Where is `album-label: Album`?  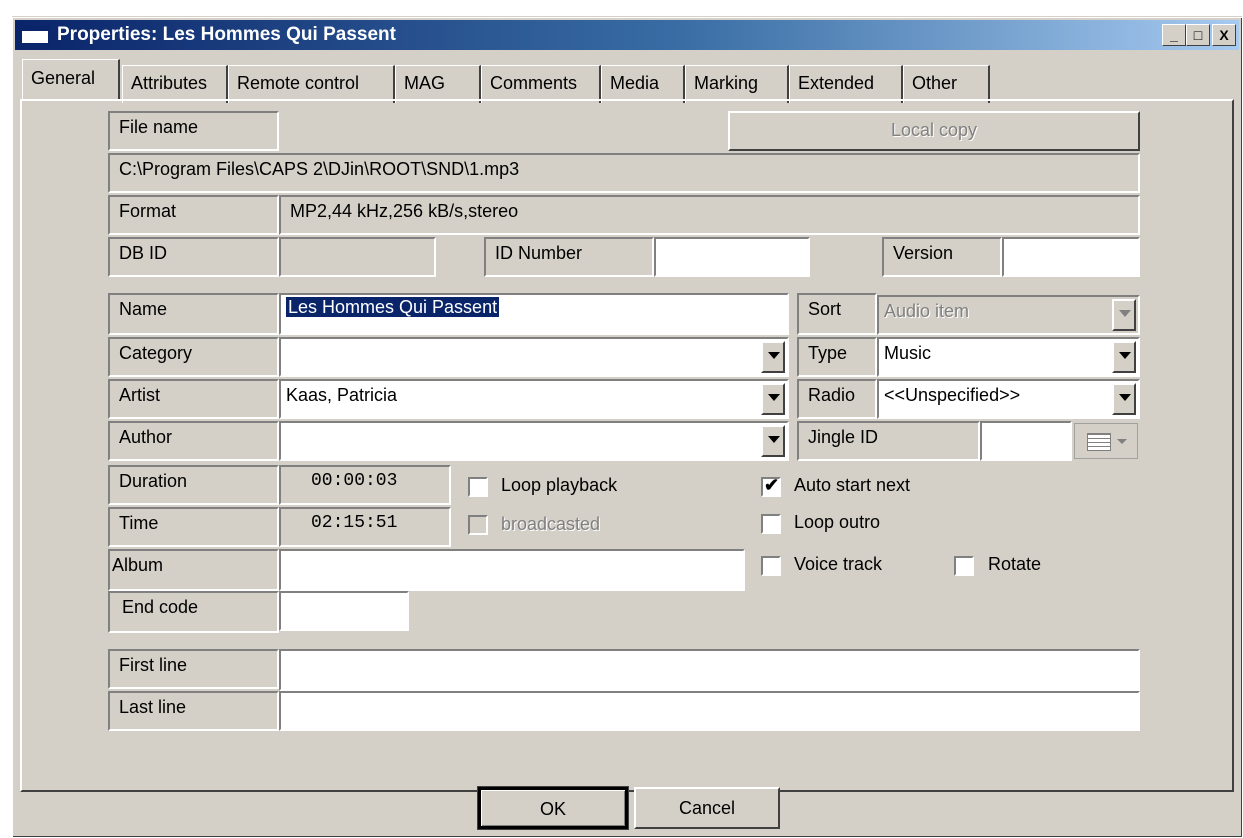
album-label: Album is located at coordinates (193, 570).